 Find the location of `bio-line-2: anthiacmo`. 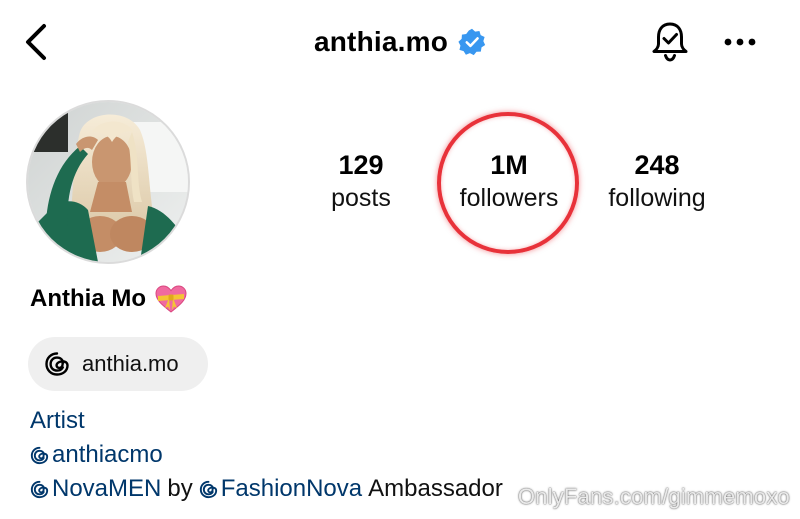

bio-line-2: anthiacmo is located at coordinates (269, 455).